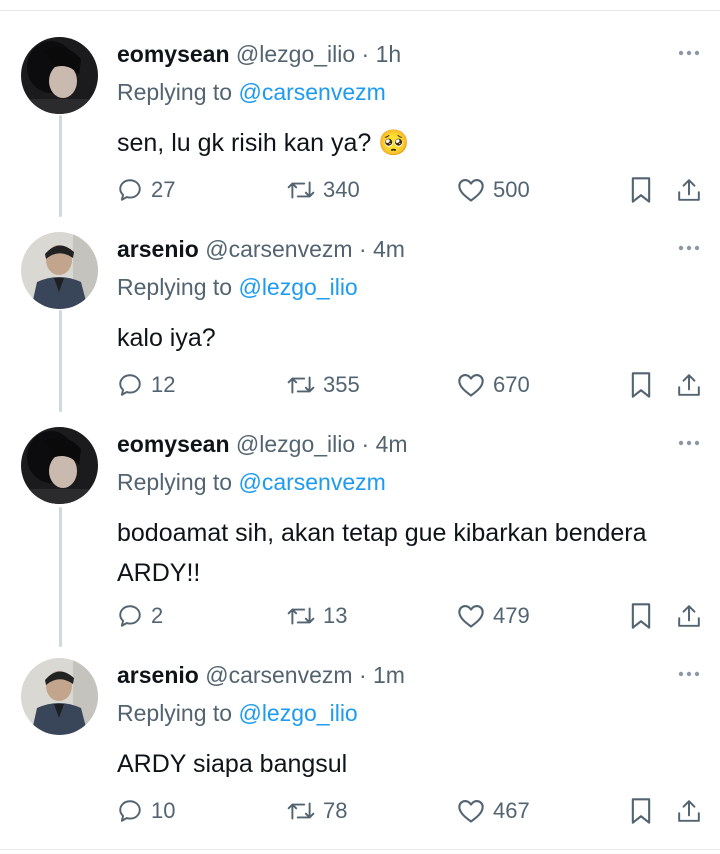 The height and width of the screenshot is (854, 720). I want to click on retweet-button: 340, so click(323, 190).